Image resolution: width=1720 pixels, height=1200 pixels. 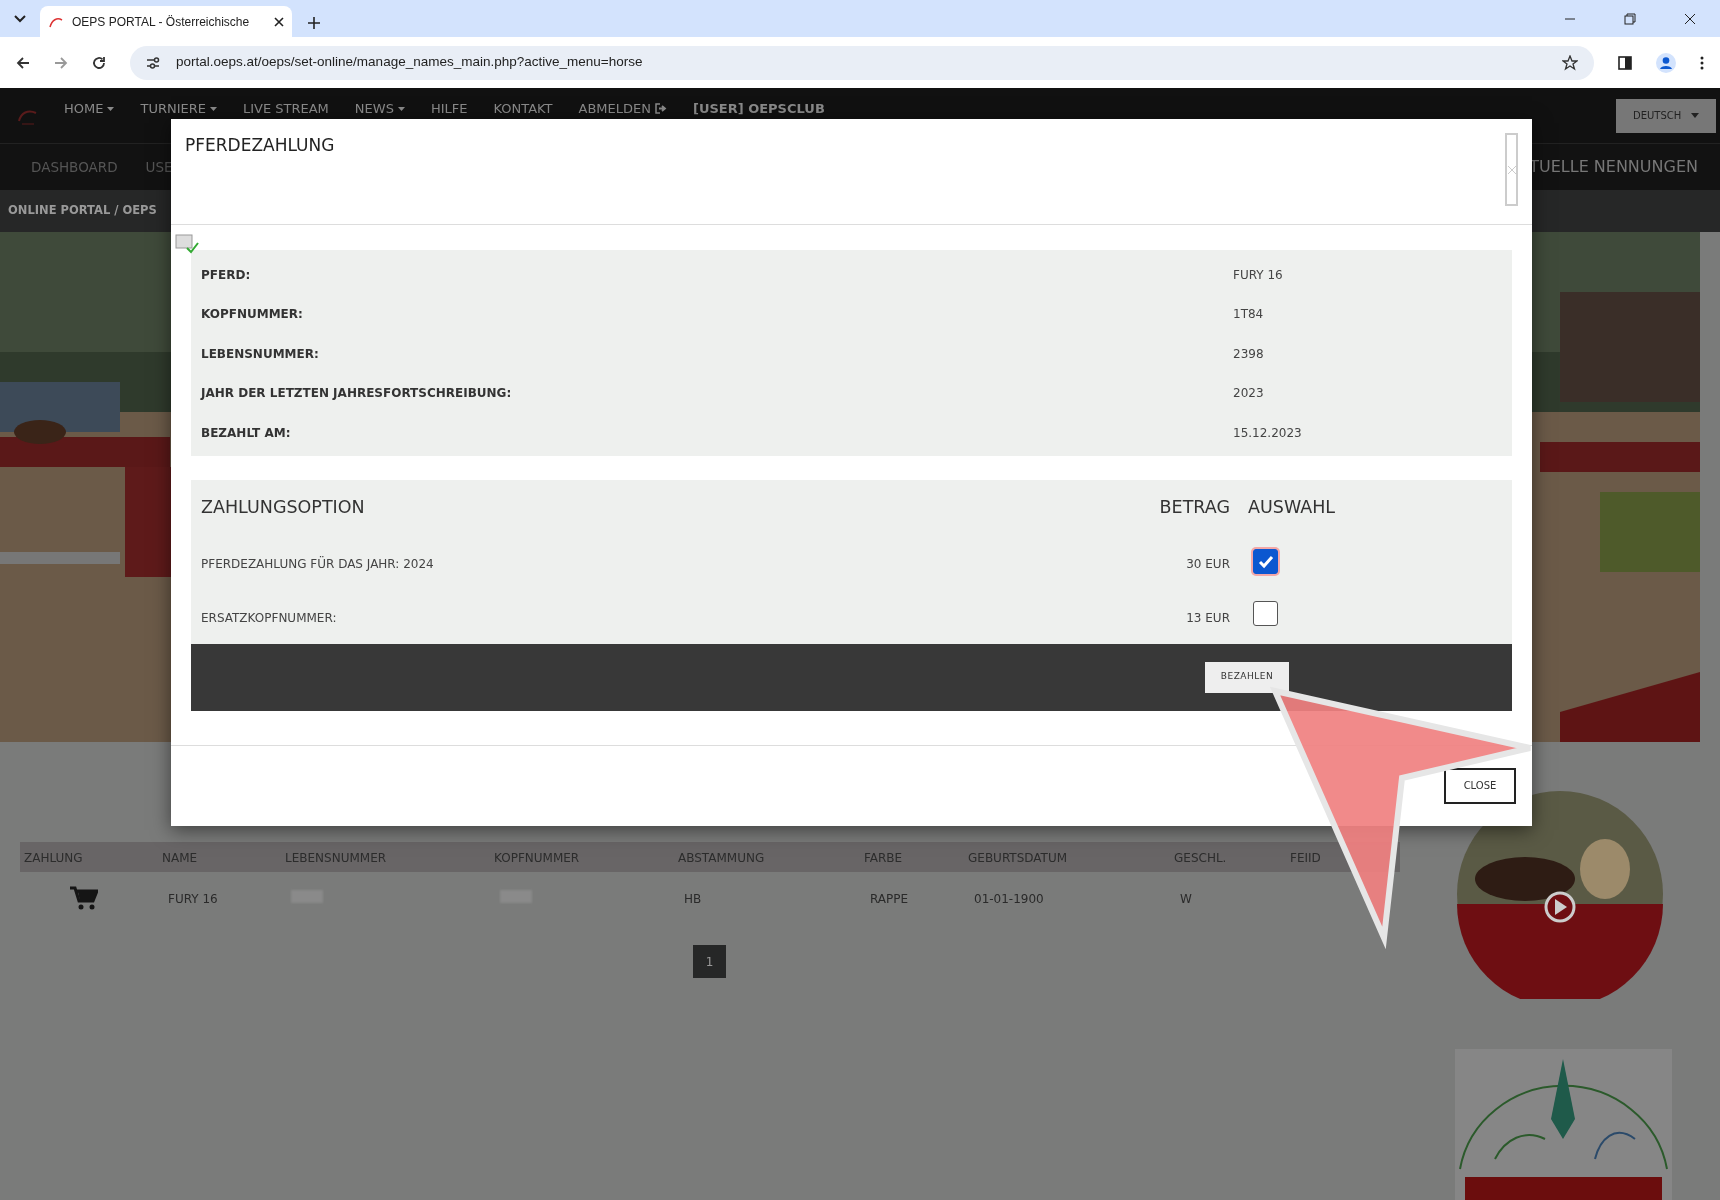 What do you see at coordinates (1630, 18) in the screenshot?
I see `restore-icon` at bounding box center [1630, 18].